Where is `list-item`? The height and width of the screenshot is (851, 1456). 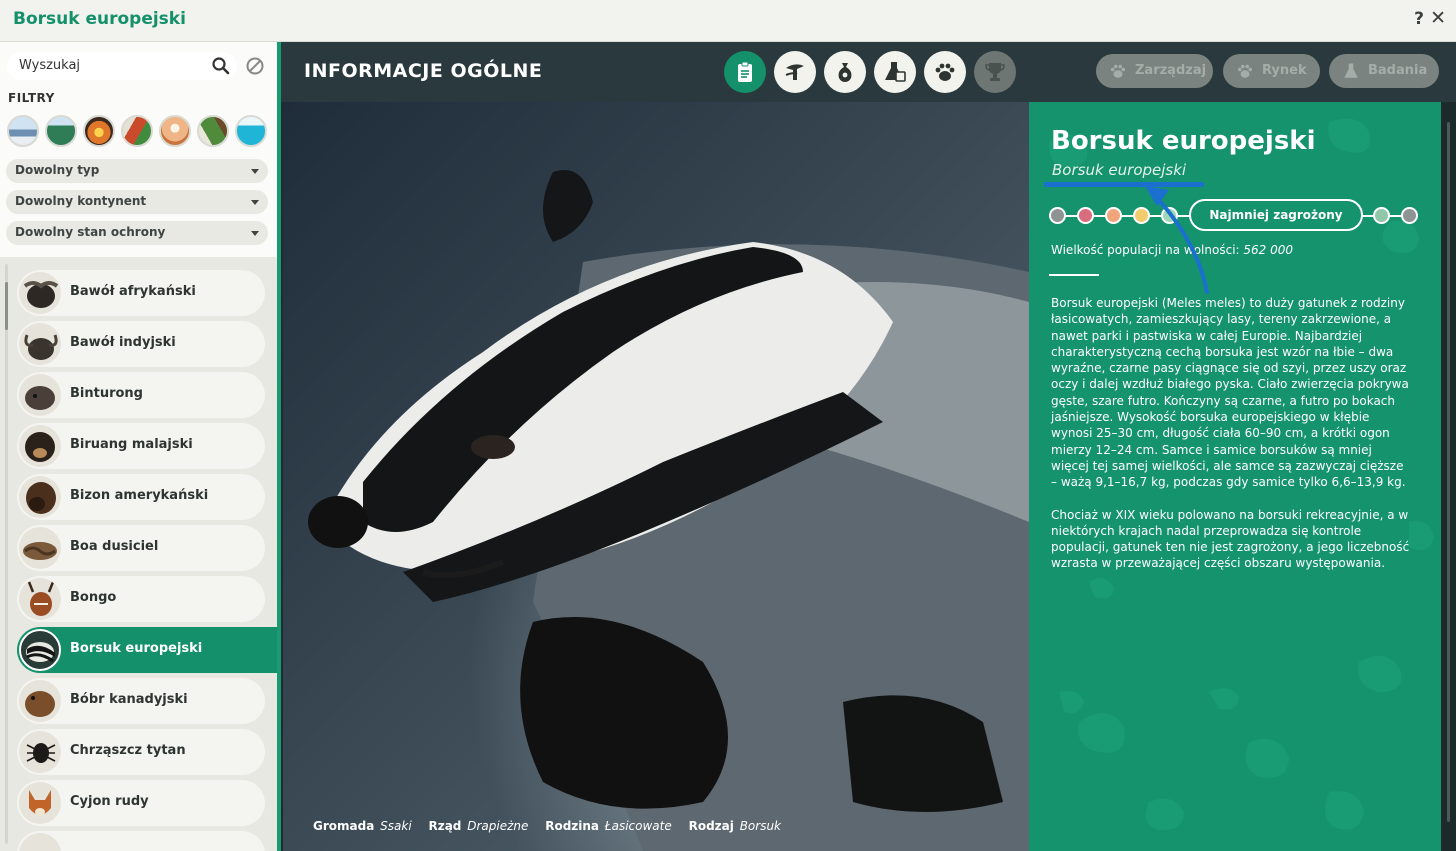 list-item is located at coordinates (141, 841).